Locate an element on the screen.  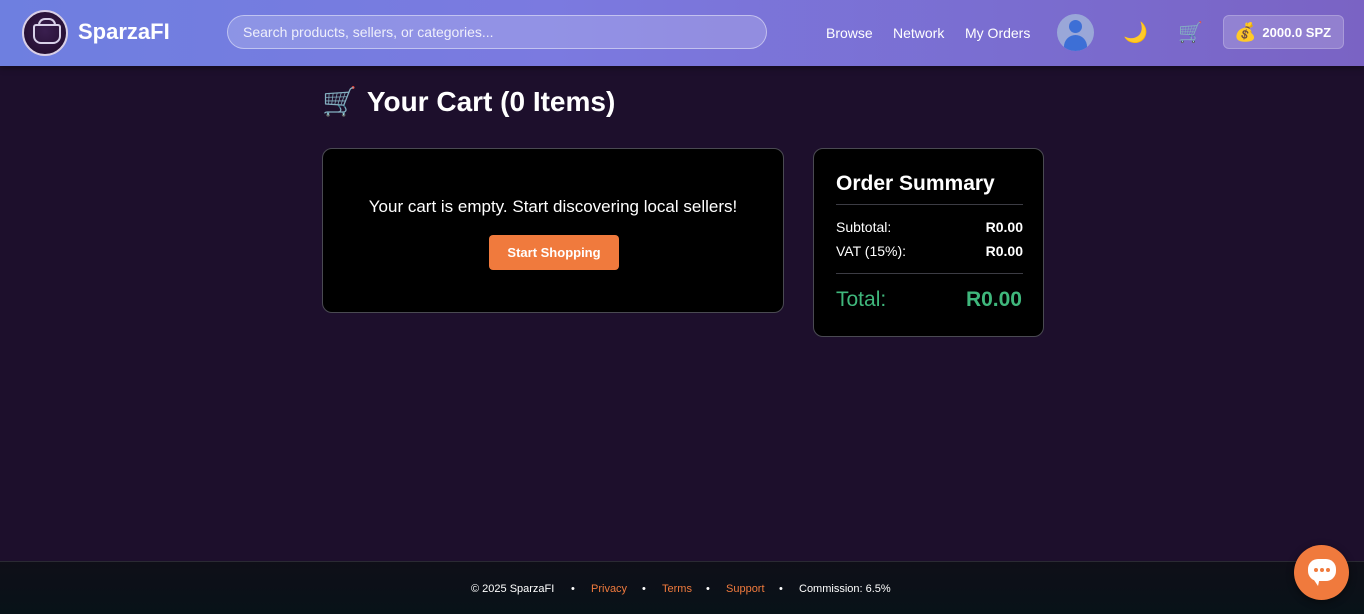
moon-icon: 🌙 is located at coordinates (1135, 32).